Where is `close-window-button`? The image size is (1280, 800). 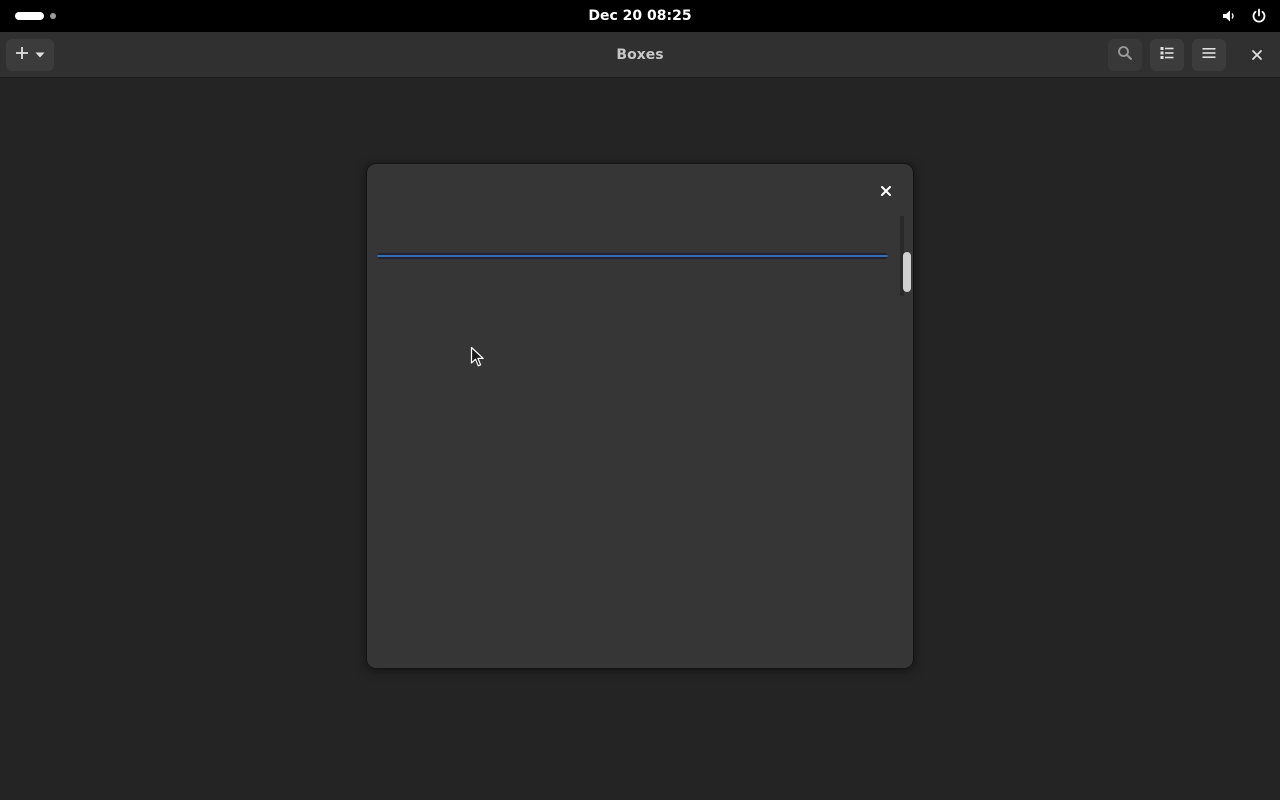 close-window-button is located at coordinates (1257, 55).